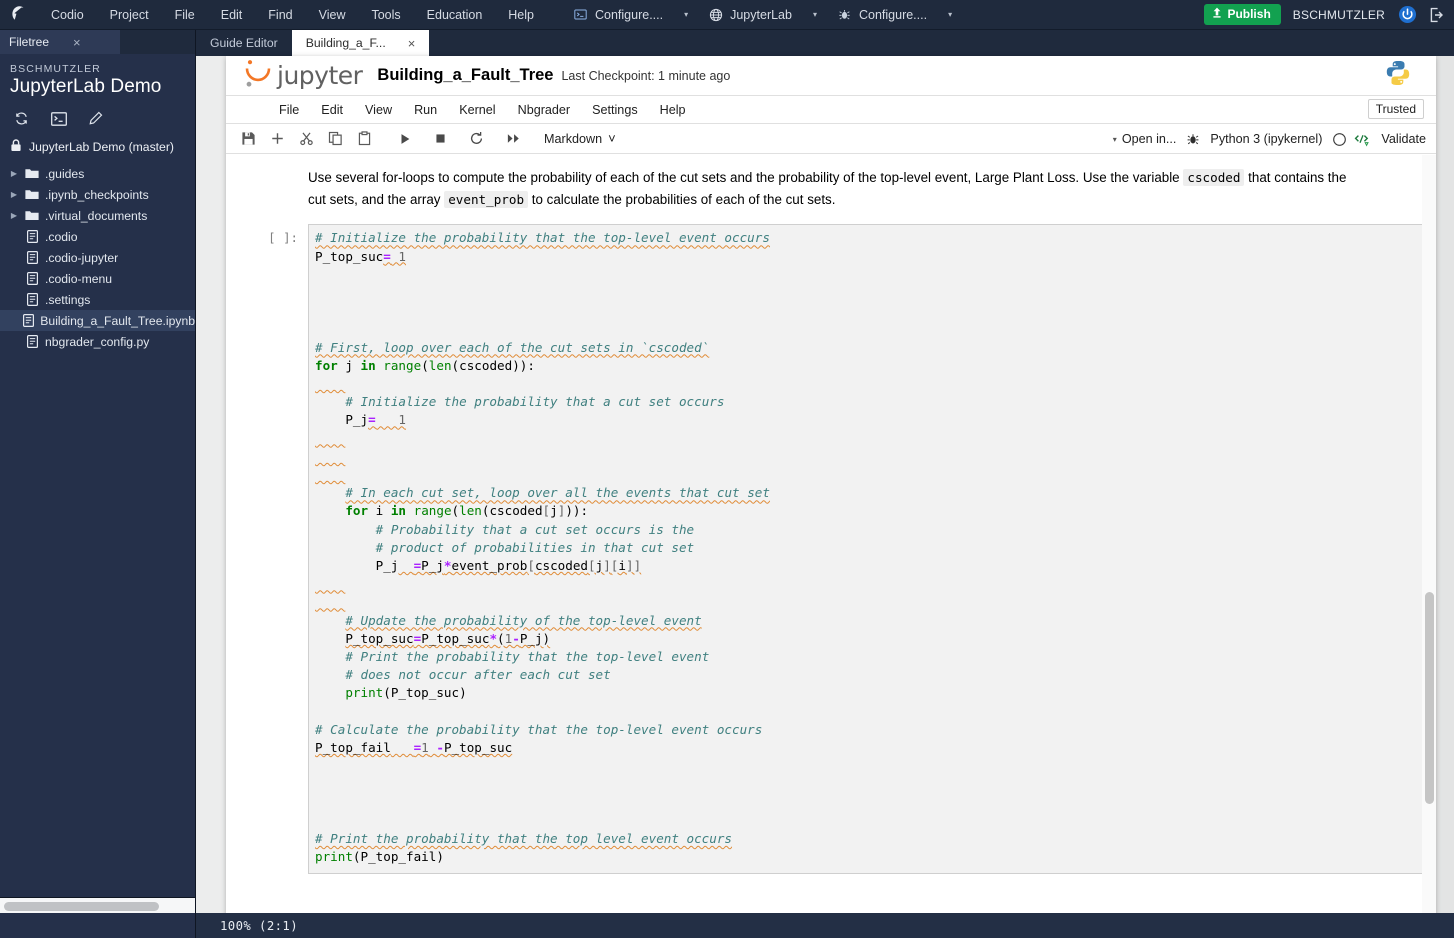 Image resolution: width=1454 pixels, height=938 pixels. Describe the element at coordinates (465, 75) in the screenshot. I see `notebook-title: Building_a_Fault_Tree` at that location.